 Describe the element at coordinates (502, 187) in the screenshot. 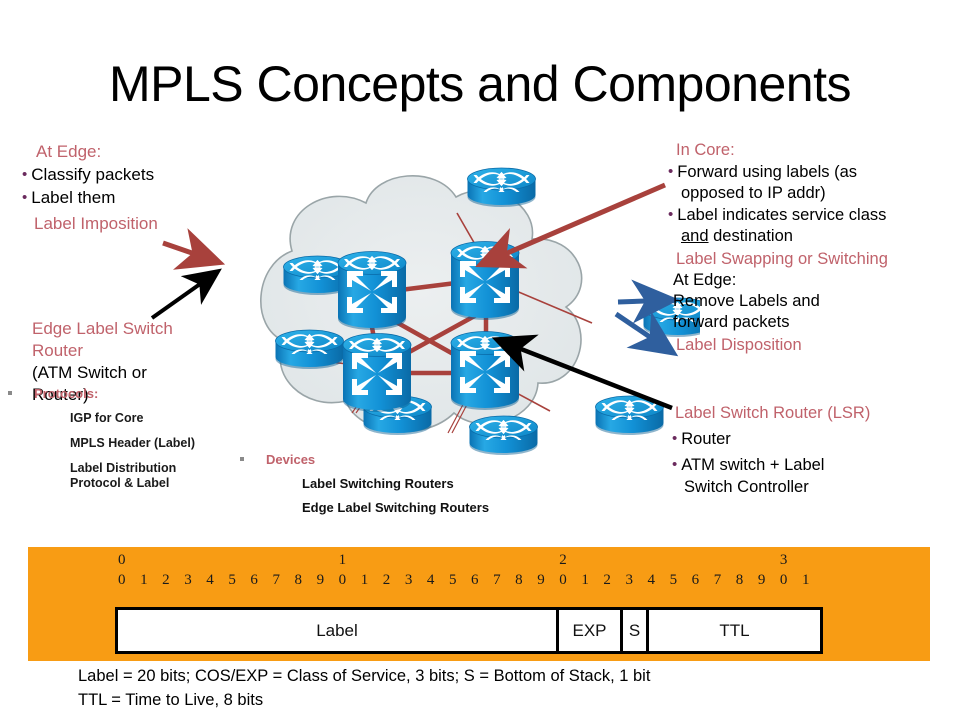

I see `edge-router-top` at that location.